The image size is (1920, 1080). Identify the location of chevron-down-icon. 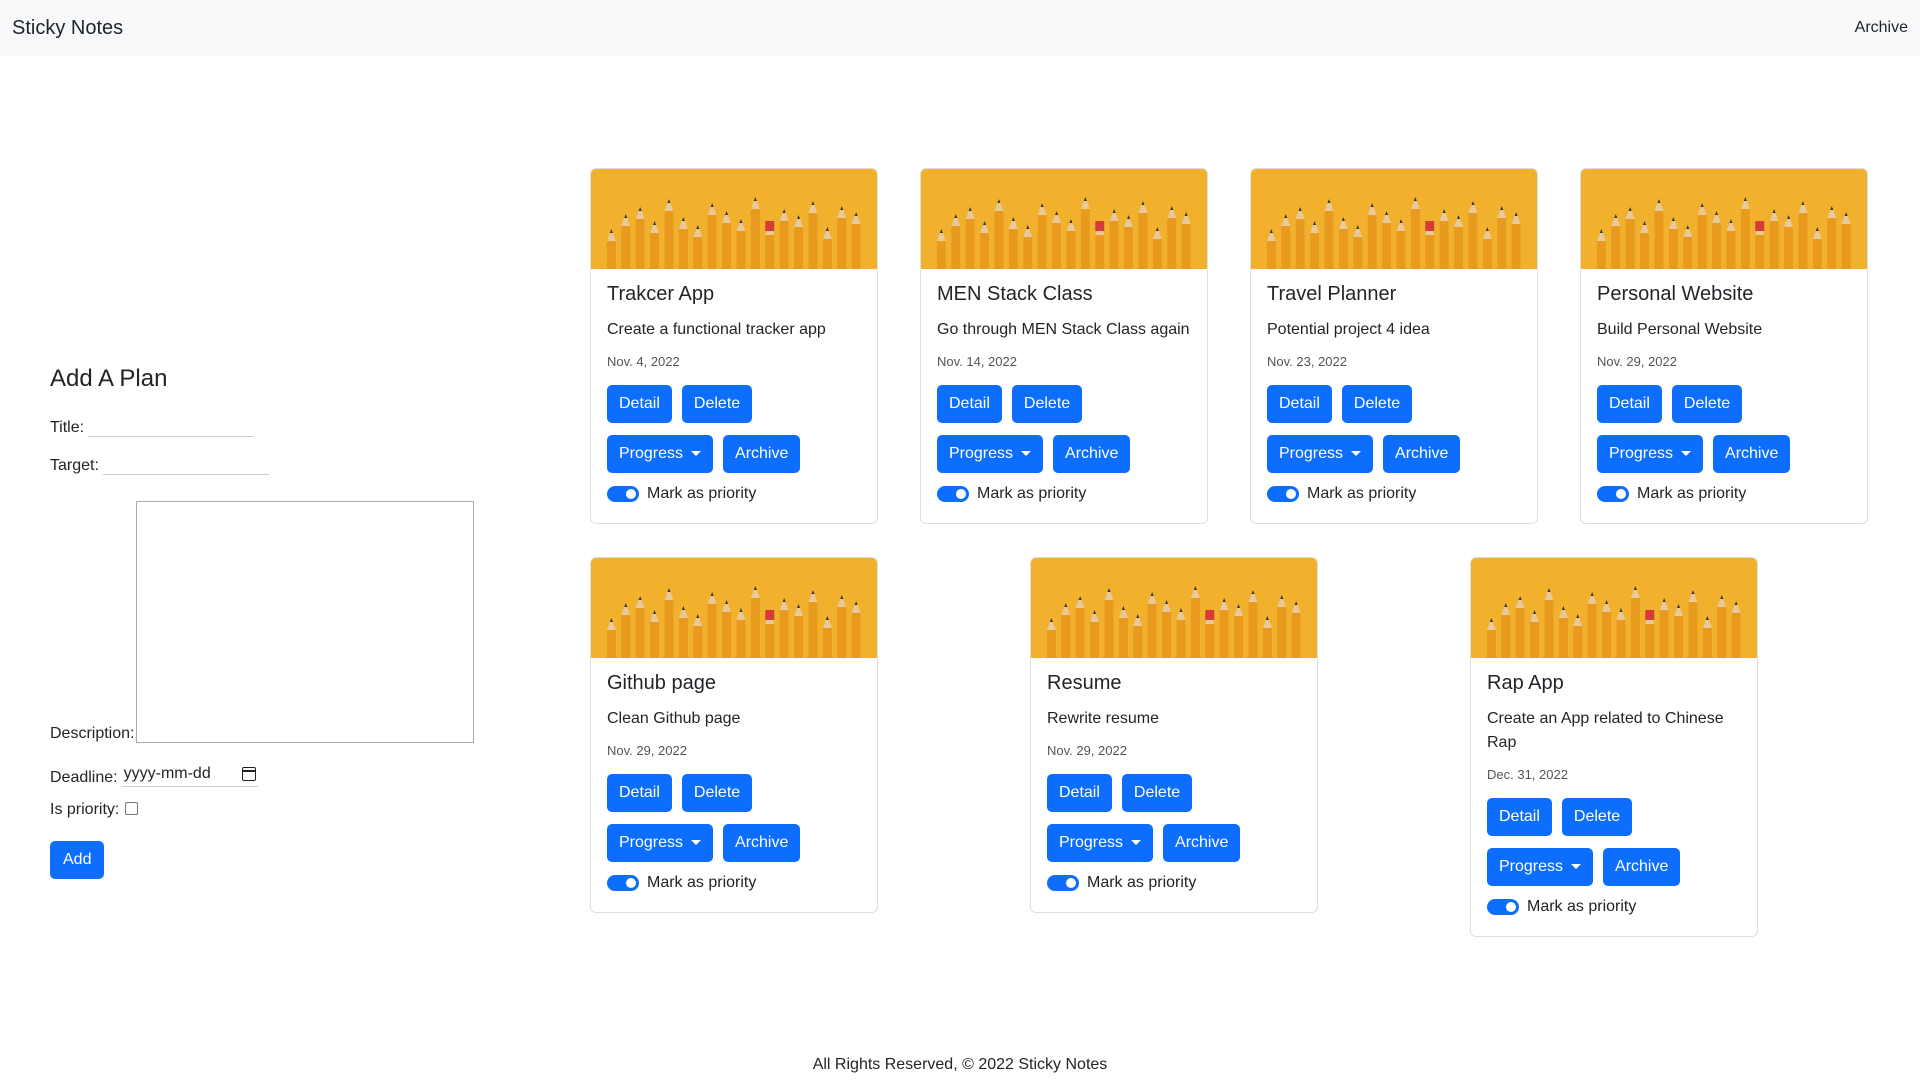
(1136, 842).